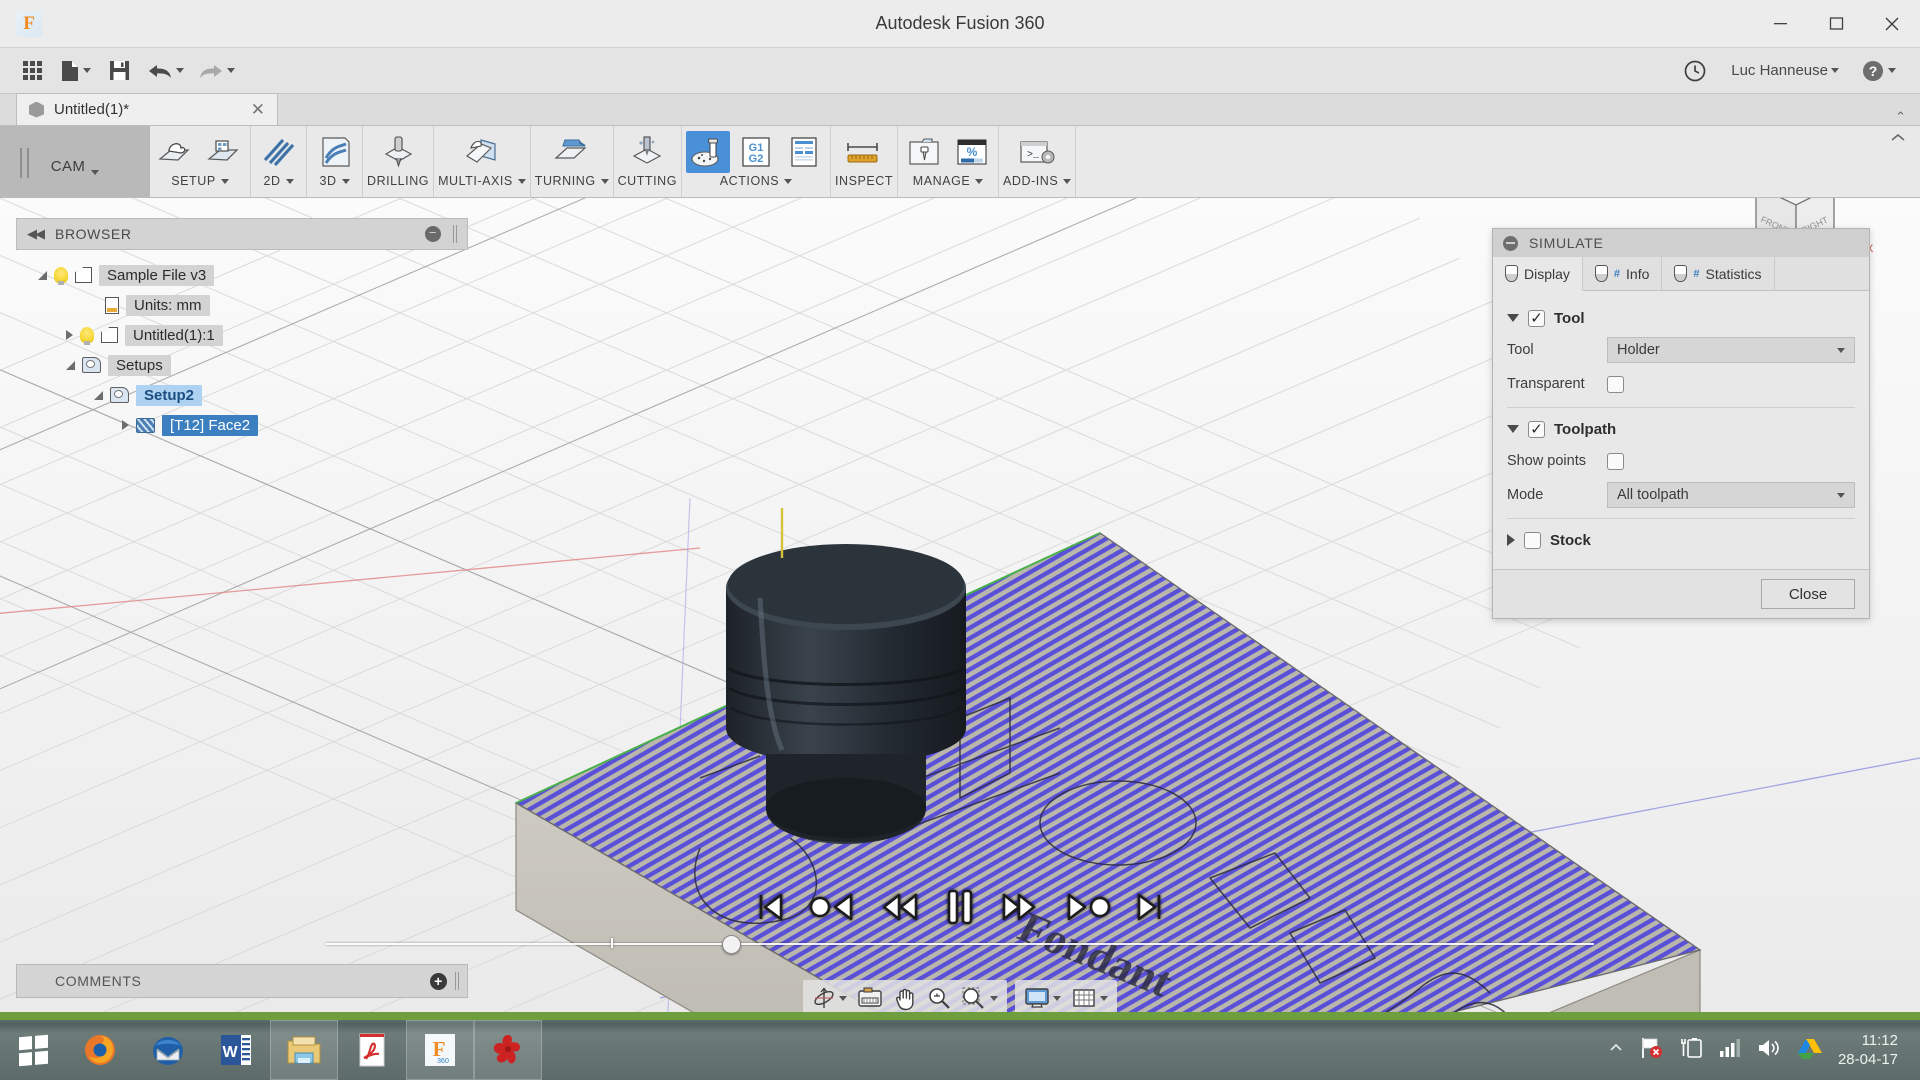 The height and width of the screenshot is (1080, 1920). Describe the element at coordinates (572, 152) in the screenshot. I see `turning-icon` at that location.